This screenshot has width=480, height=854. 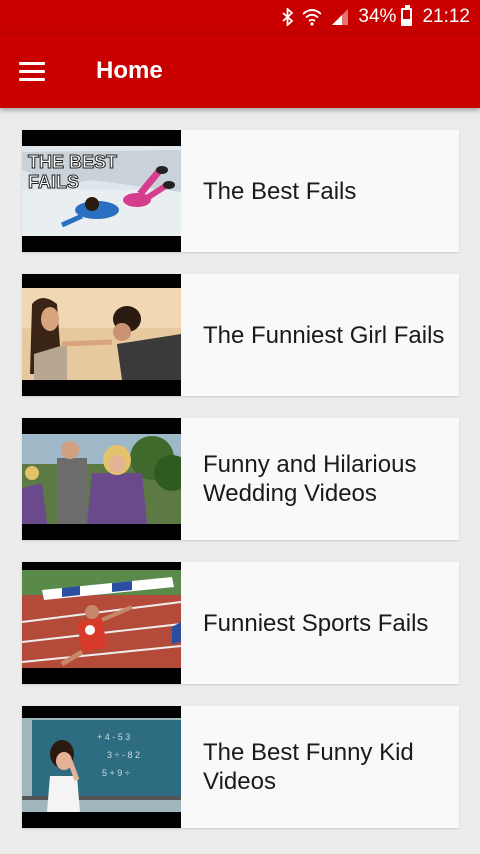 I want to click on hamburger-menu-icon, so click(x=32, y=71).